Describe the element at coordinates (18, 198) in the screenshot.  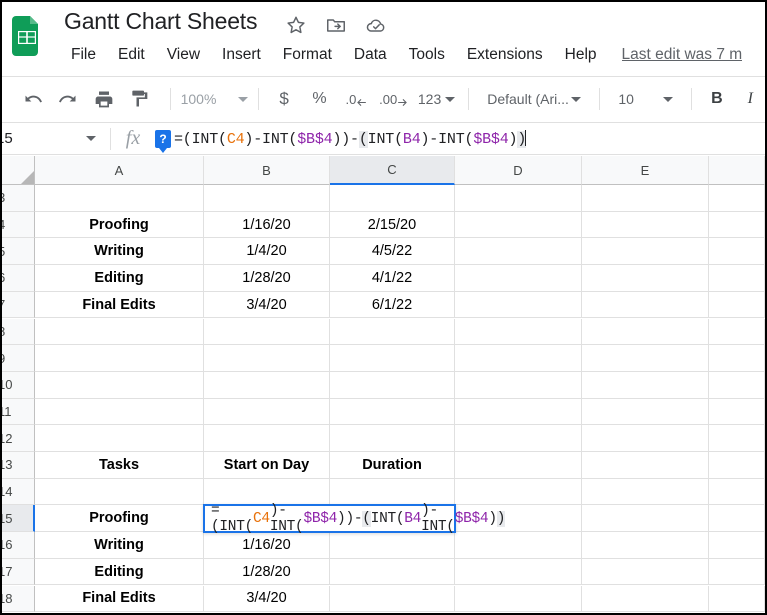
I see `row-header-3: 3` at that location.